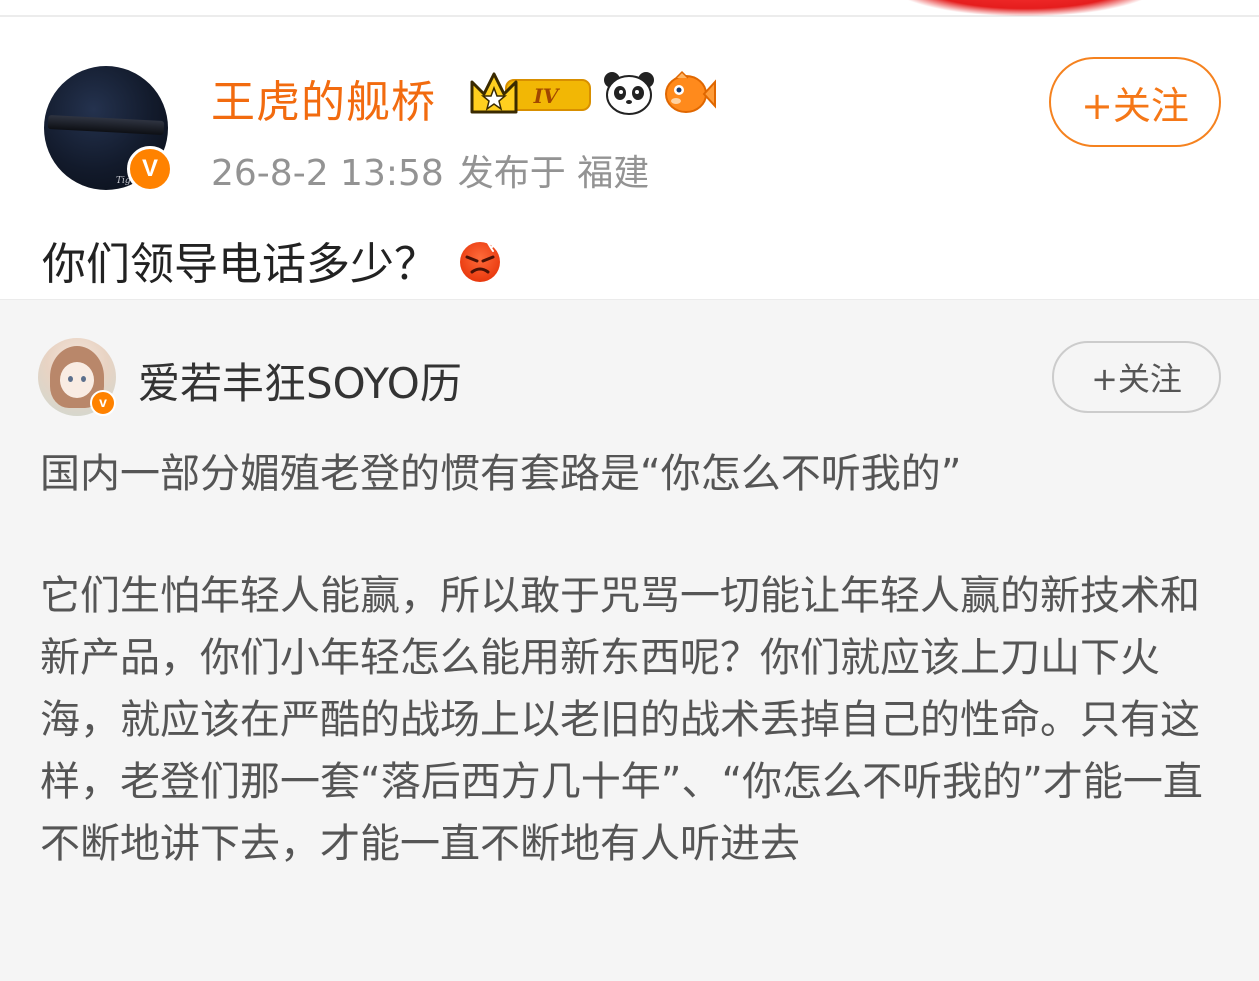 This screenshot has width=1259, height=981. Describe the element at coordinates (327, 173) in the screenshot. I see `post-timestamp: 26-8-2 13:58` at that location.